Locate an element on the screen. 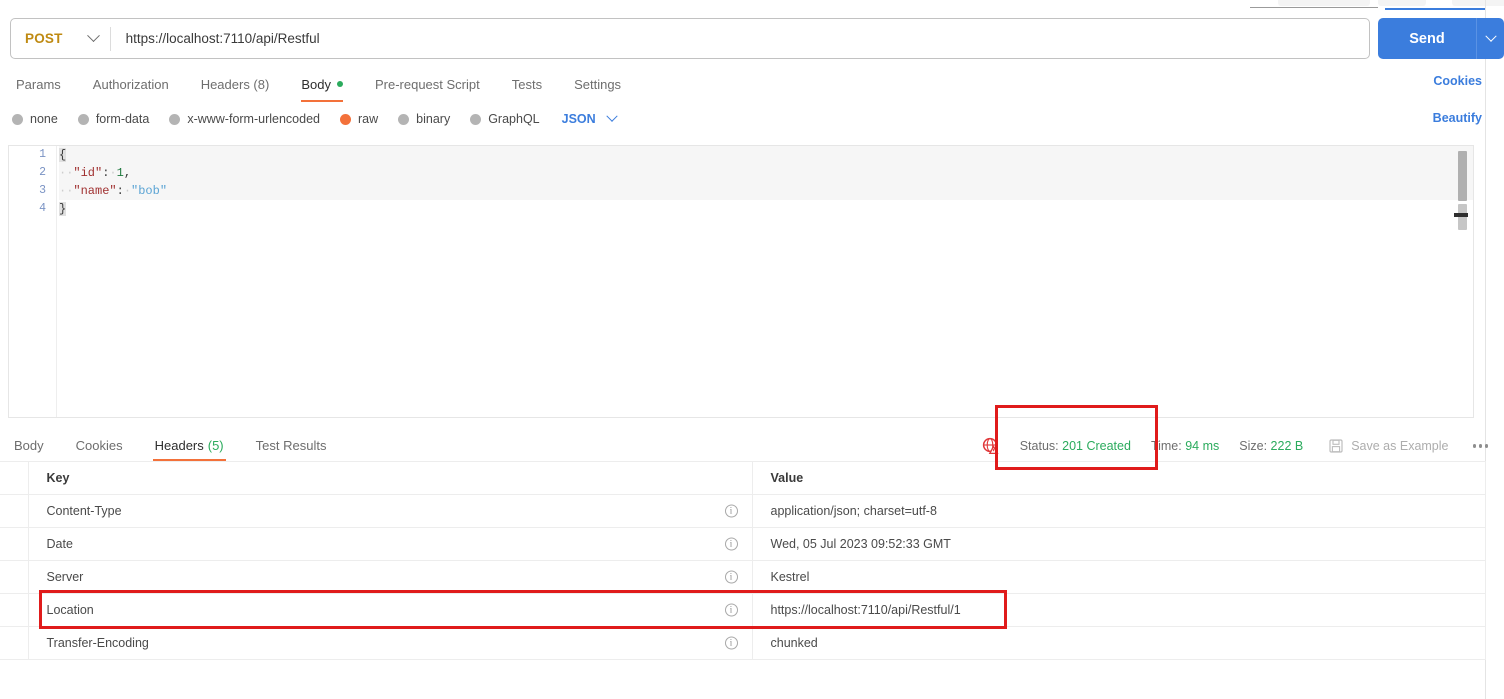 This screenshot has height=699, width=1504. body-modified-dot-icon is located at coordinates (339, 84).